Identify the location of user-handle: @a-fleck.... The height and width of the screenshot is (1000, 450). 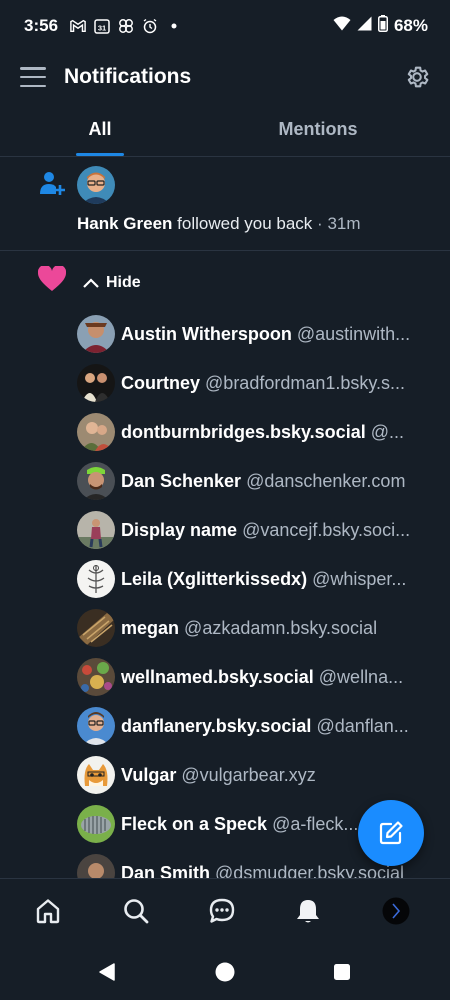
(315, 823).